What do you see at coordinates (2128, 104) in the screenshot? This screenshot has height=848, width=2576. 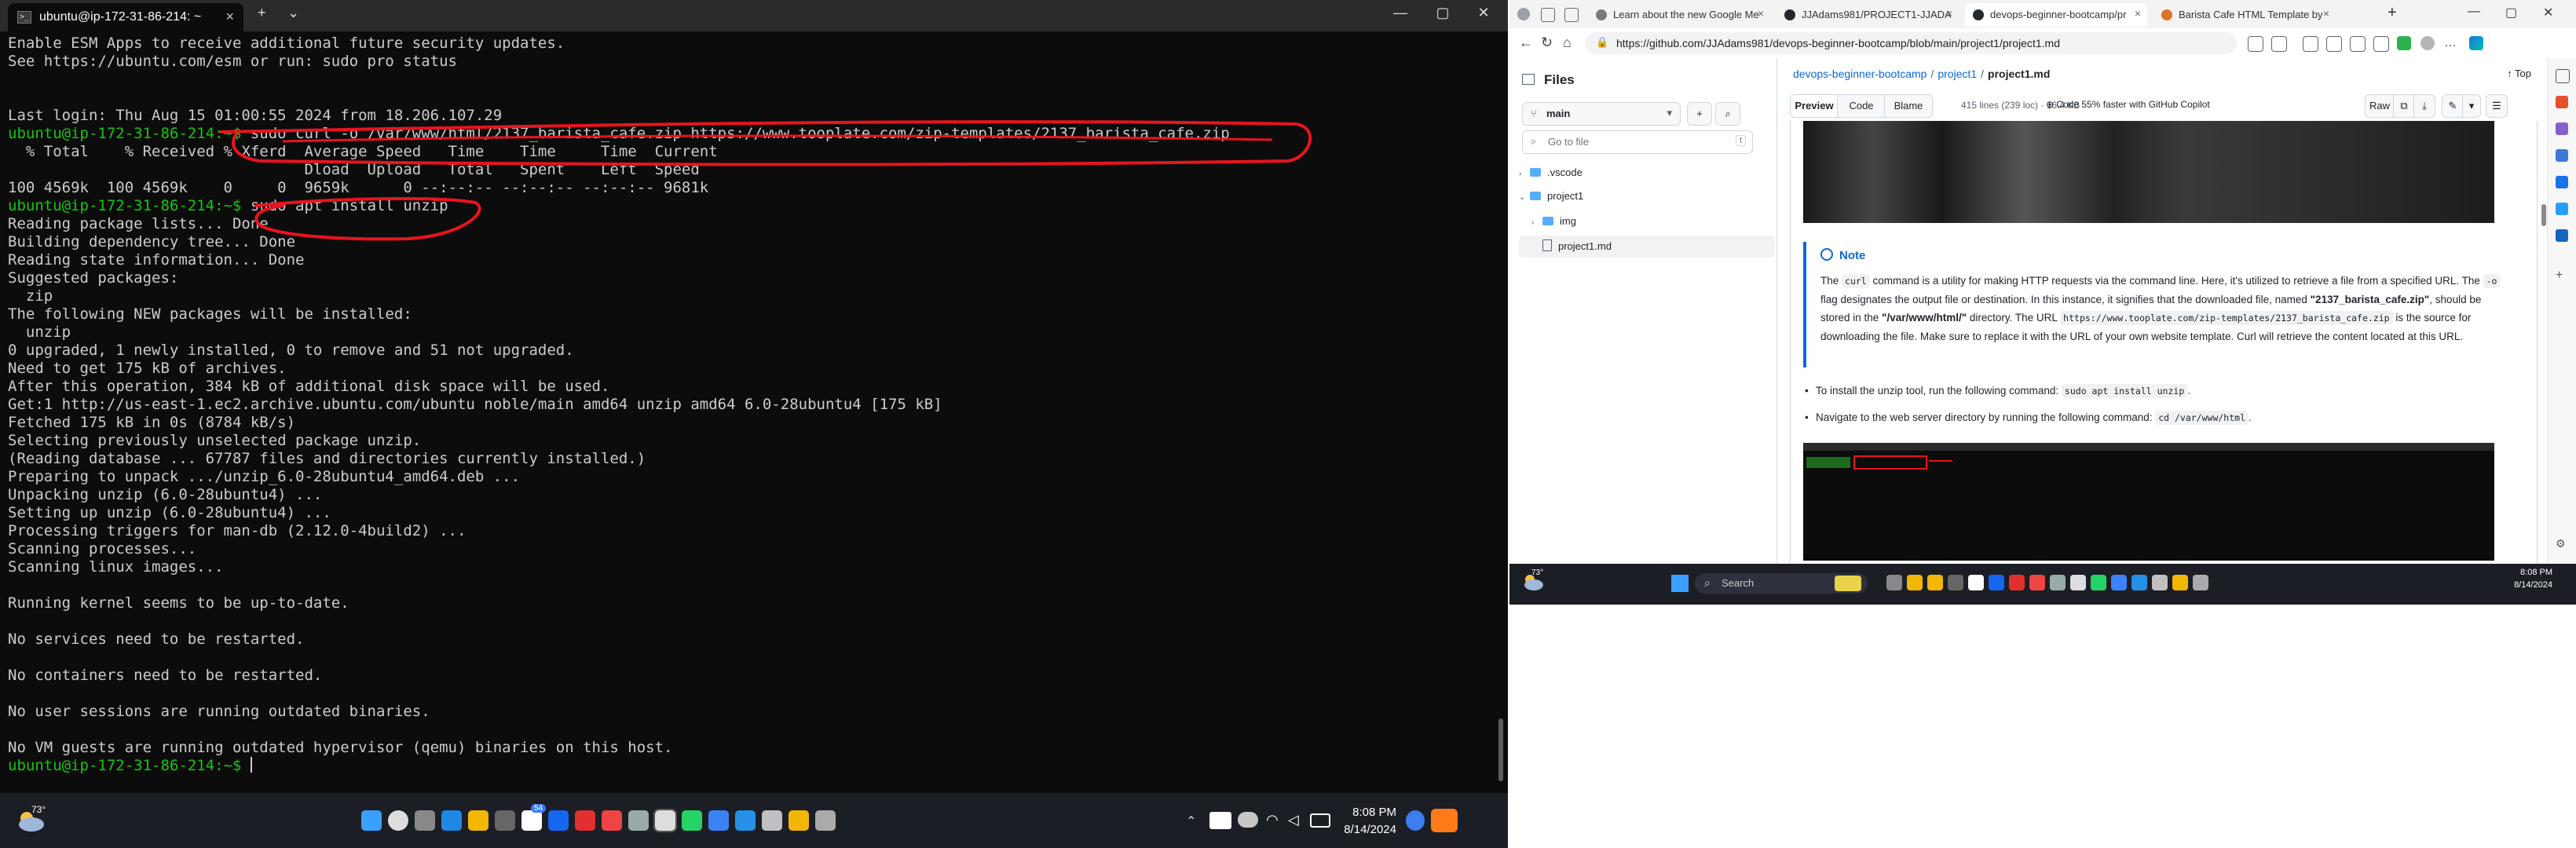 I see `copilot-promo: ⊕ Code 55% faster with GitHub Copilot` at bounding box center [2128, 104].